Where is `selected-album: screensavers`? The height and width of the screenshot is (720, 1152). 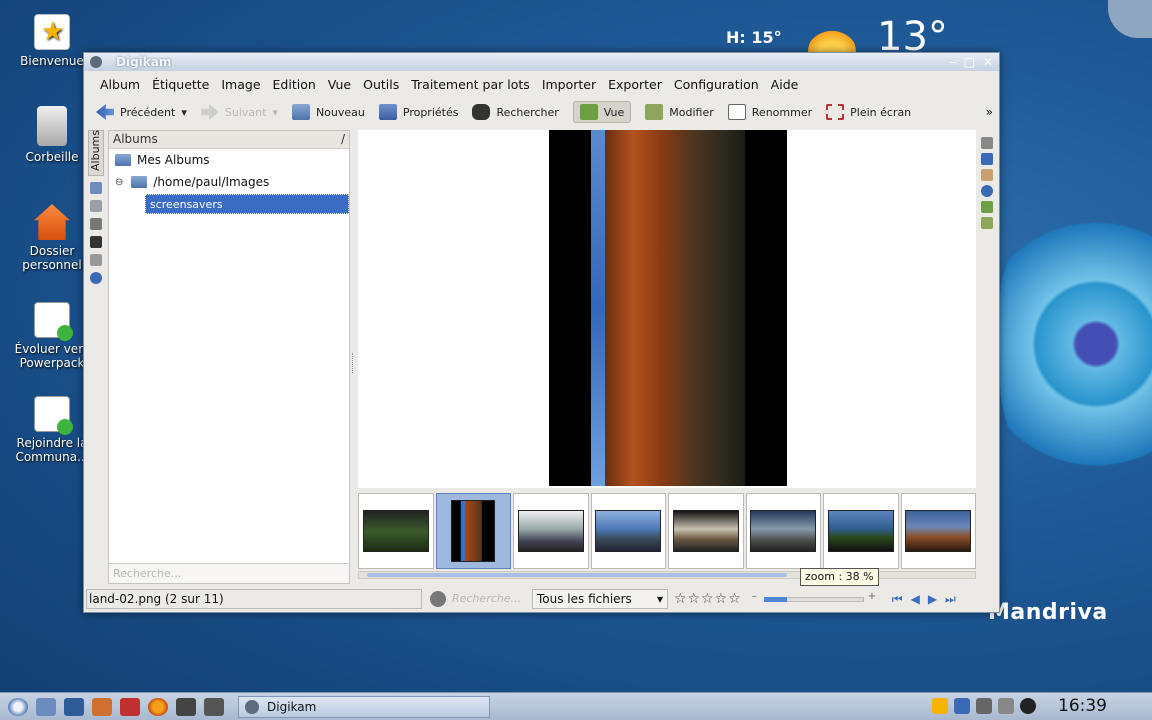
selected-album: screensavers is located at coordinates (247, 204).